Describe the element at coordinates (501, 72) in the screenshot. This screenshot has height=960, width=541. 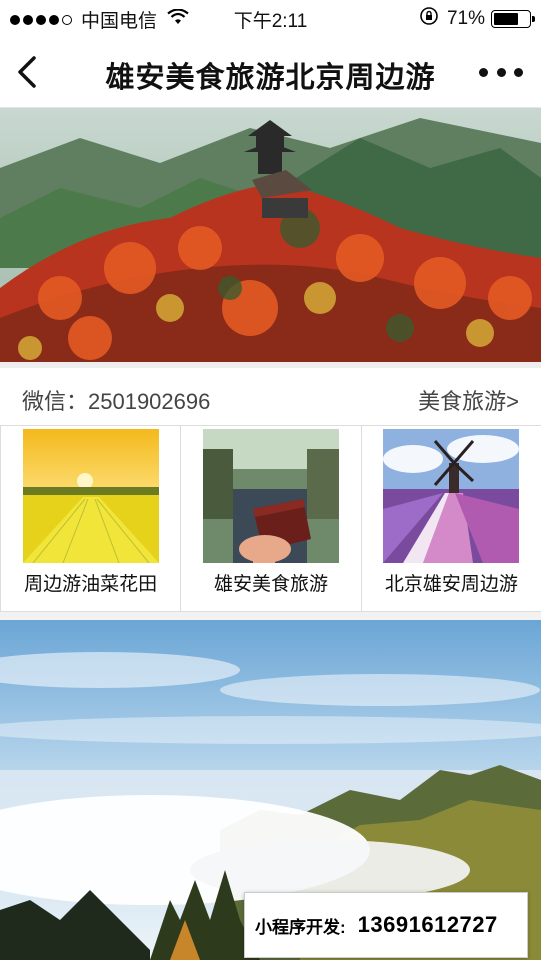
I see `more-button` at that location.